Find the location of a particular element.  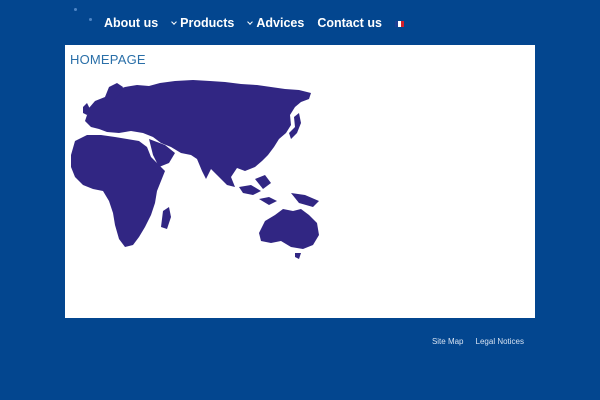

nav-item-advices: Advices is located at coordinates (275, 23).